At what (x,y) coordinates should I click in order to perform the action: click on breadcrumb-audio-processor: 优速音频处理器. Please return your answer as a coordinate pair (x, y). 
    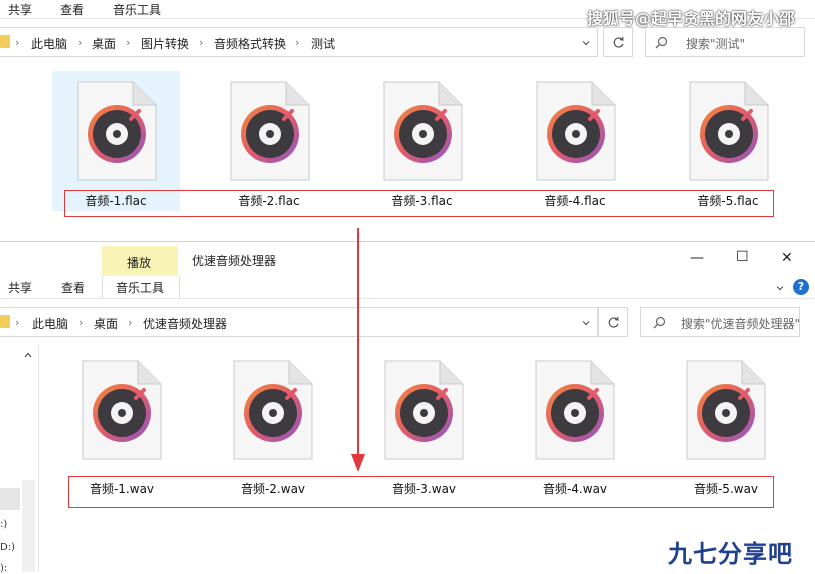
    Looking at the image, I should click on (185, 323).